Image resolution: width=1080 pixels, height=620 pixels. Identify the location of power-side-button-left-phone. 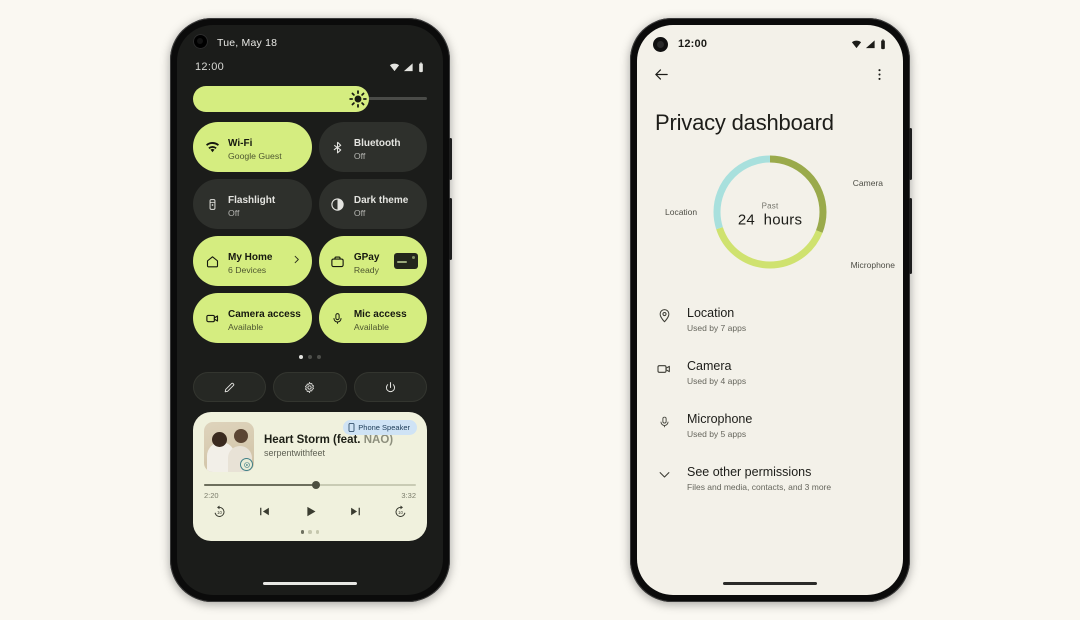
(450, 229).